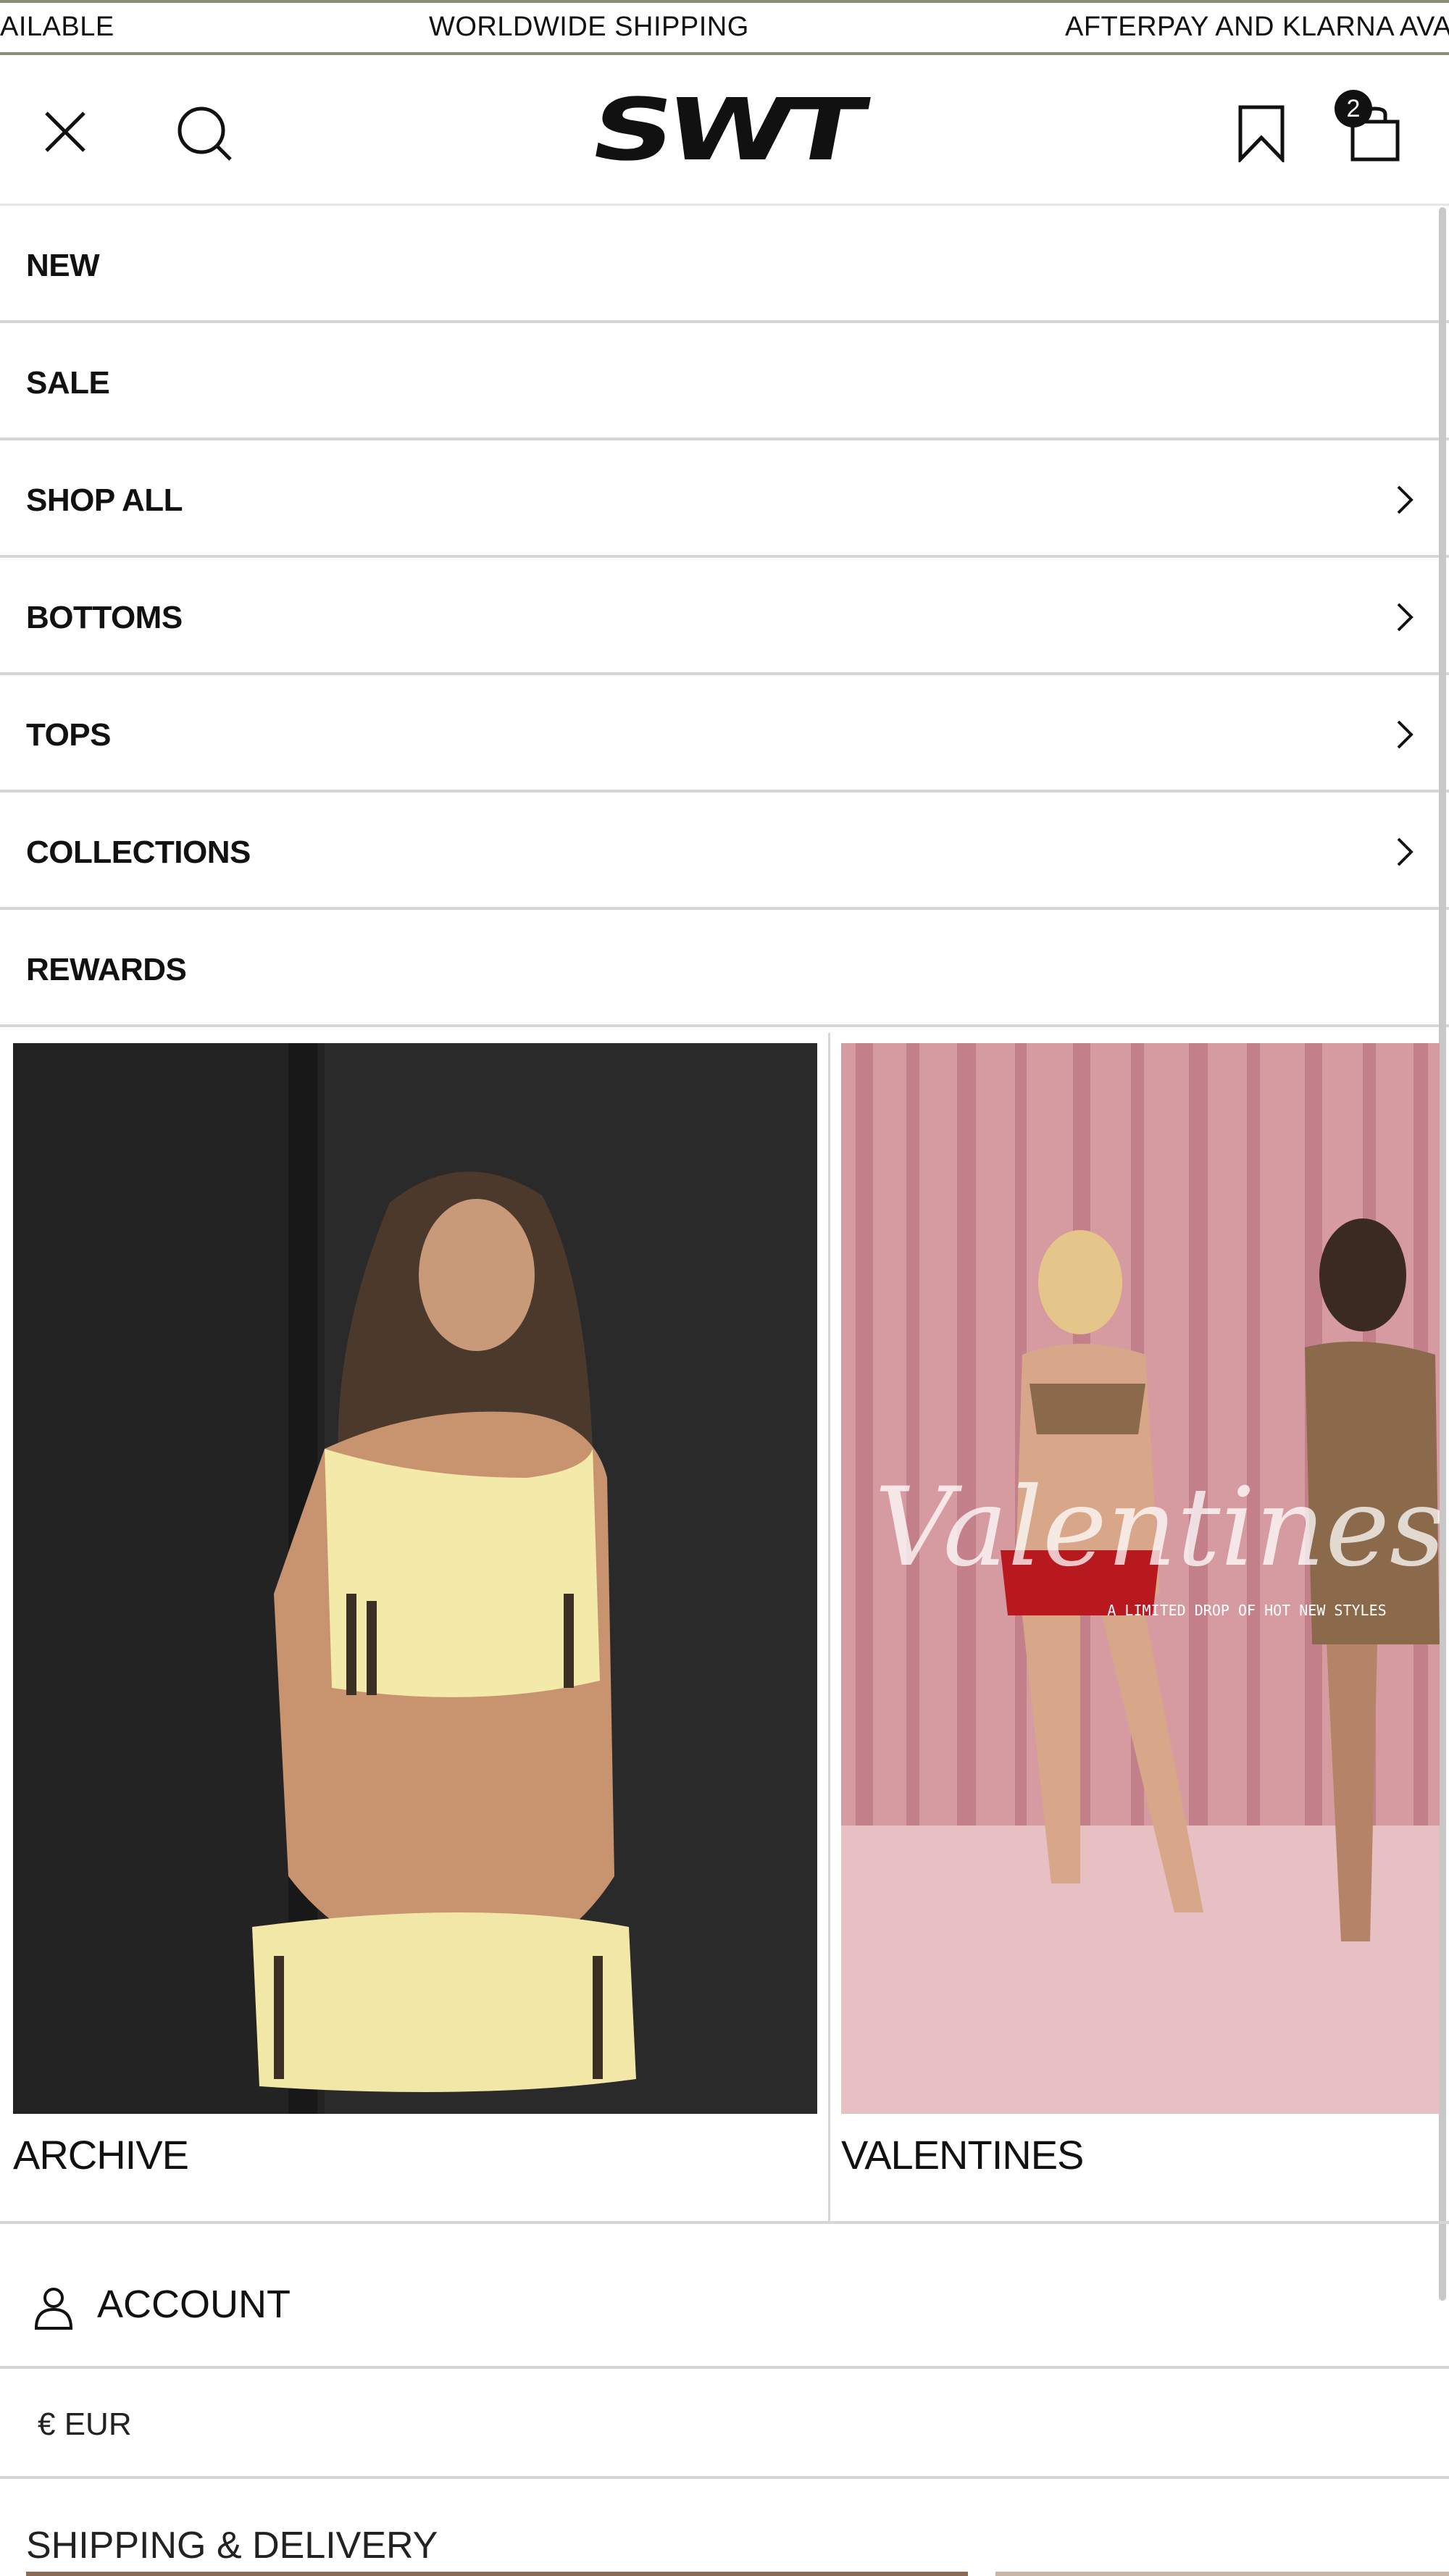 The width and height of the screenshot is (1449, 2576). What do you see at coordinates (69, 735) in the screenshot?
I see `menu-item-label: TOPS` at bounding box center [69, 735].